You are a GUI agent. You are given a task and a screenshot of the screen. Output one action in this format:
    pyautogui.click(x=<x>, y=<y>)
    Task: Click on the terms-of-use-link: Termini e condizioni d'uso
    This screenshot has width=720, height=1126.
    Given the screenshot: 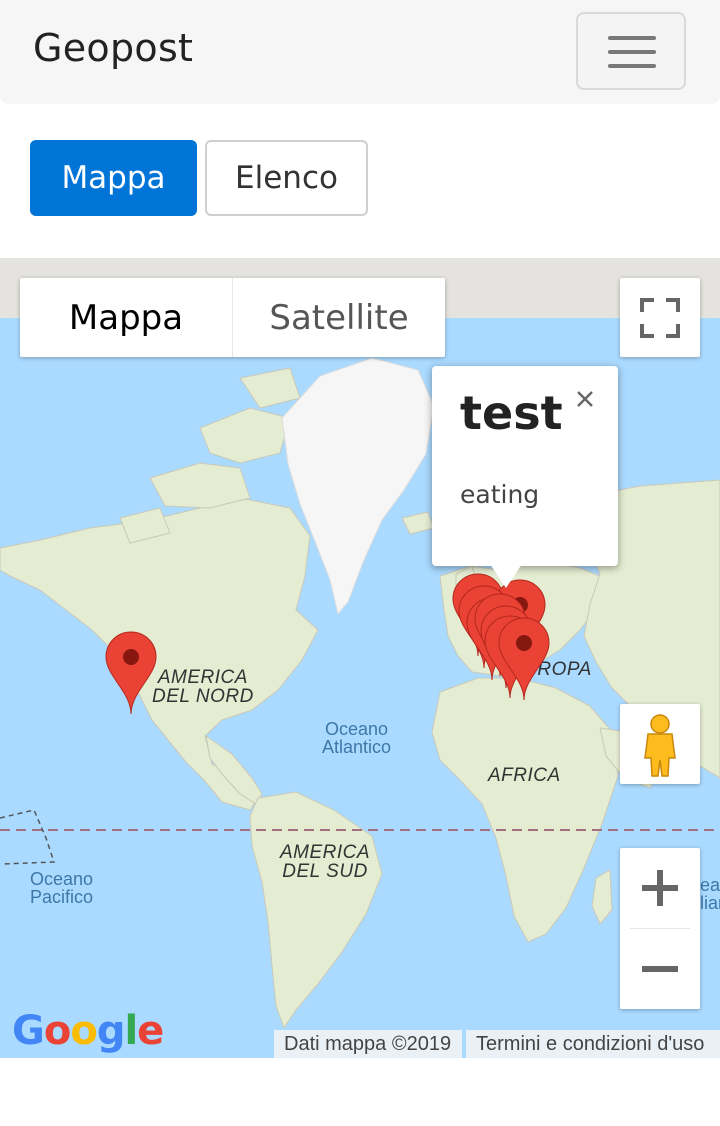 What is the action you would take?
    pyautogui.click(x=593, y=1044)
    